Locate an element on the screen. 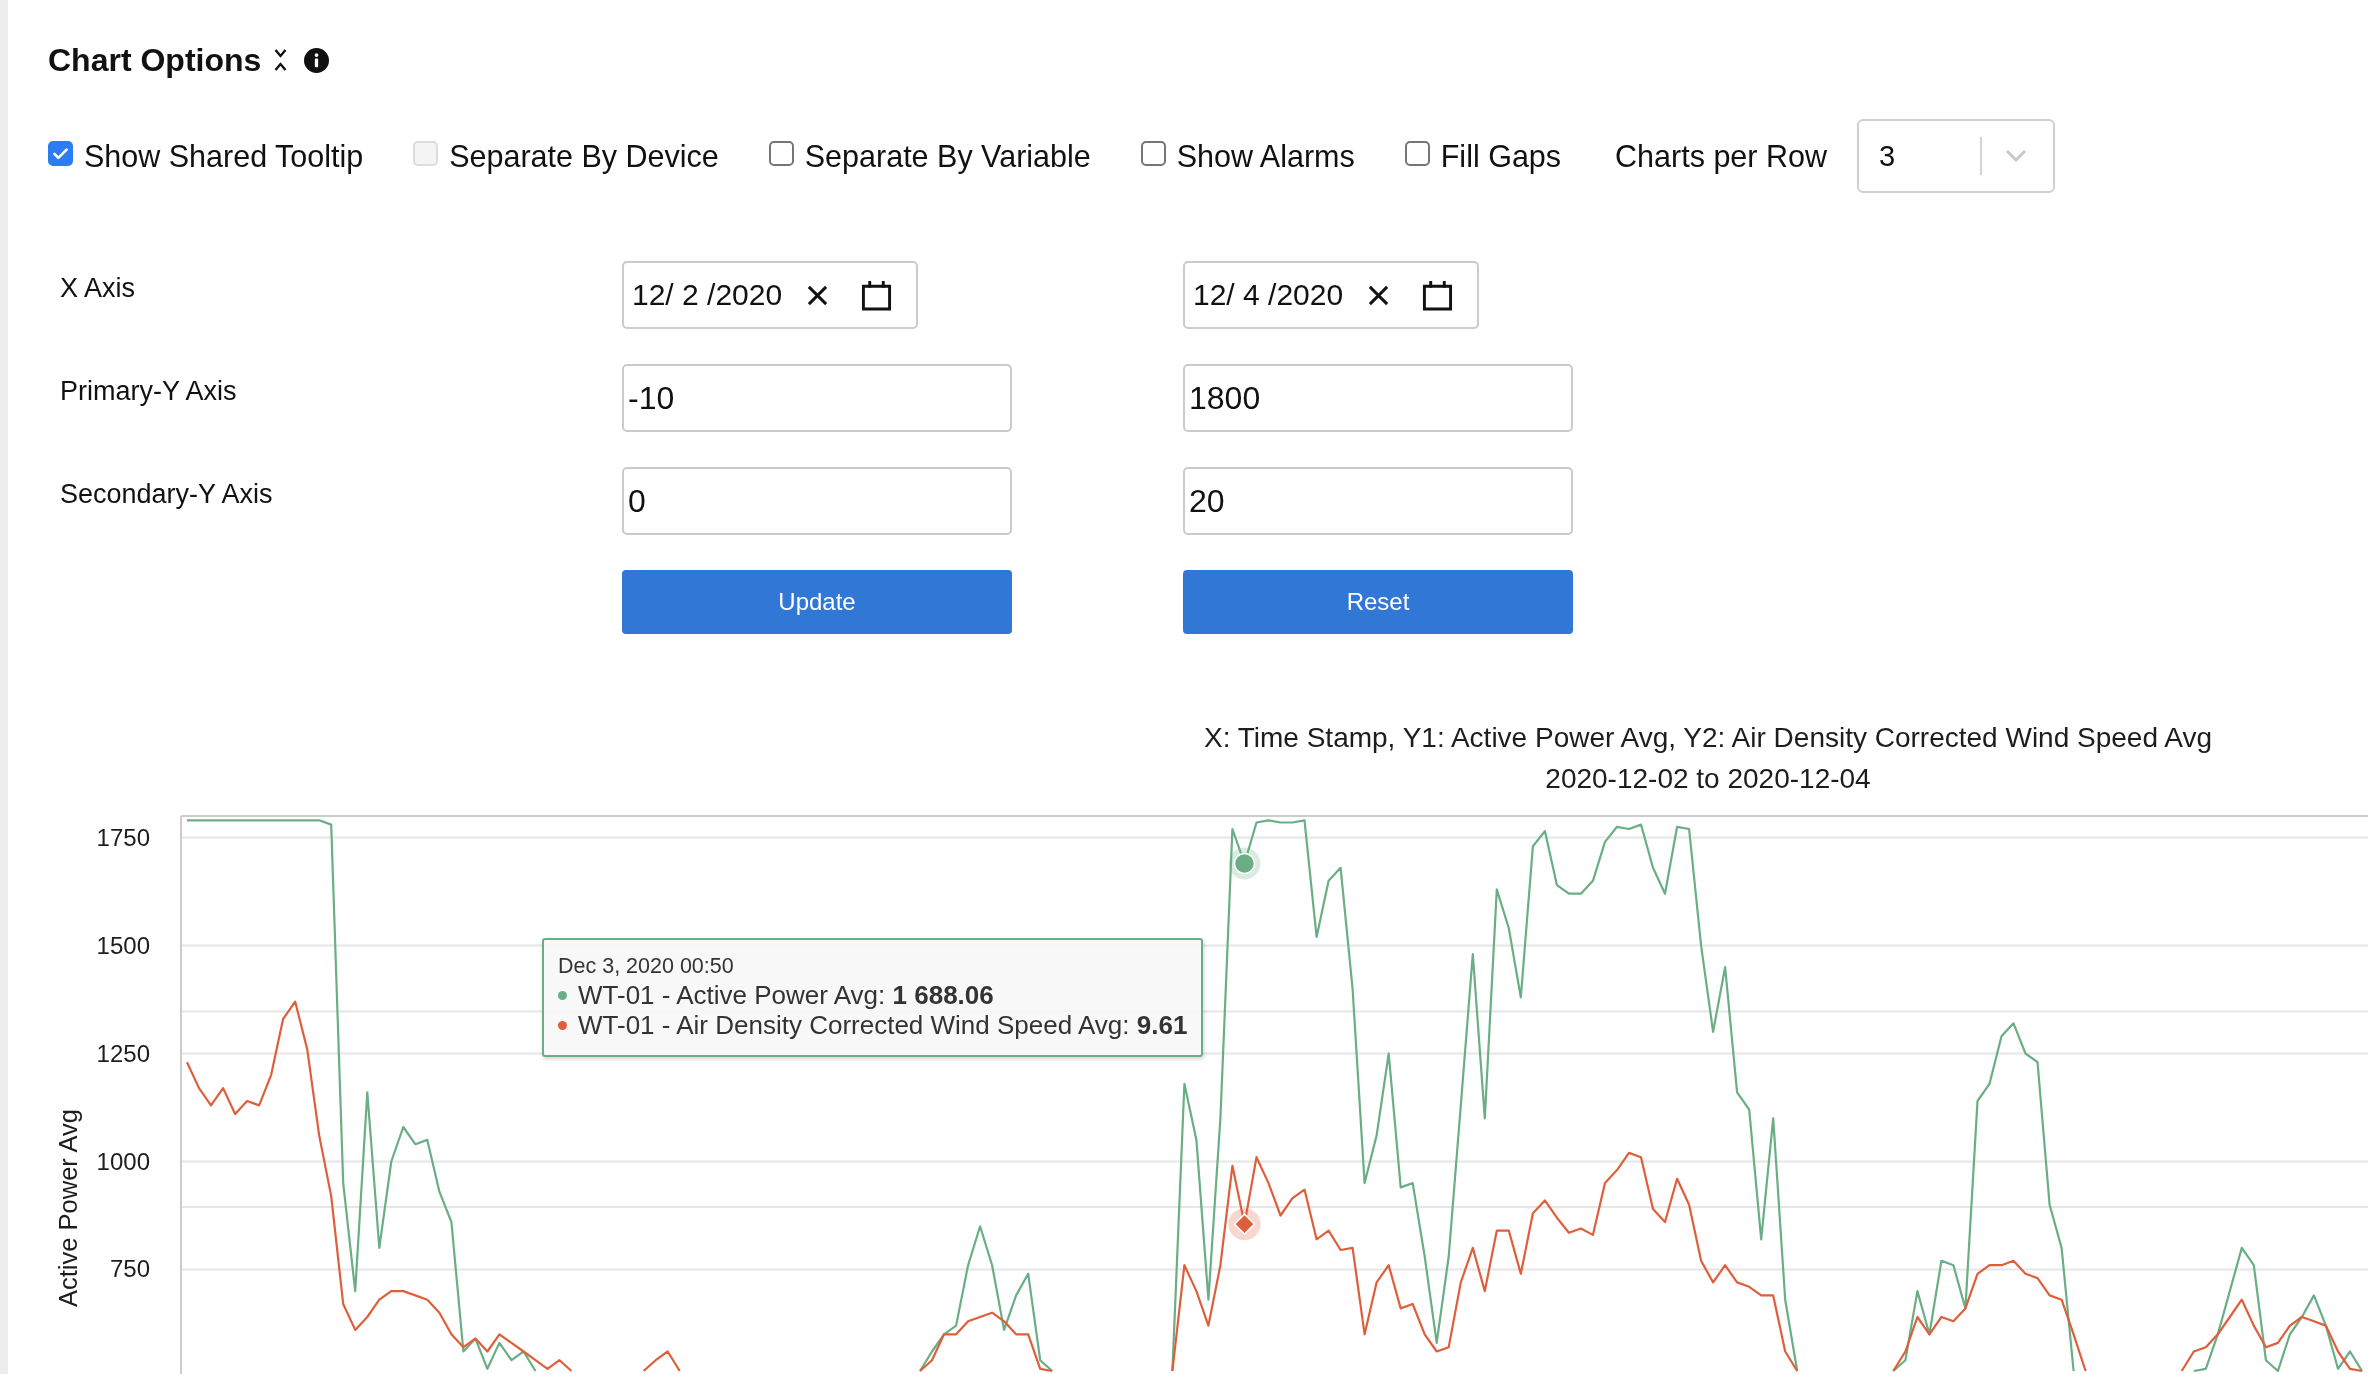 Image resolution: width=2368 pixels, height=1374 pixels. date-field: 12/ 4 /2020 is located at coordinates (1331, 295).